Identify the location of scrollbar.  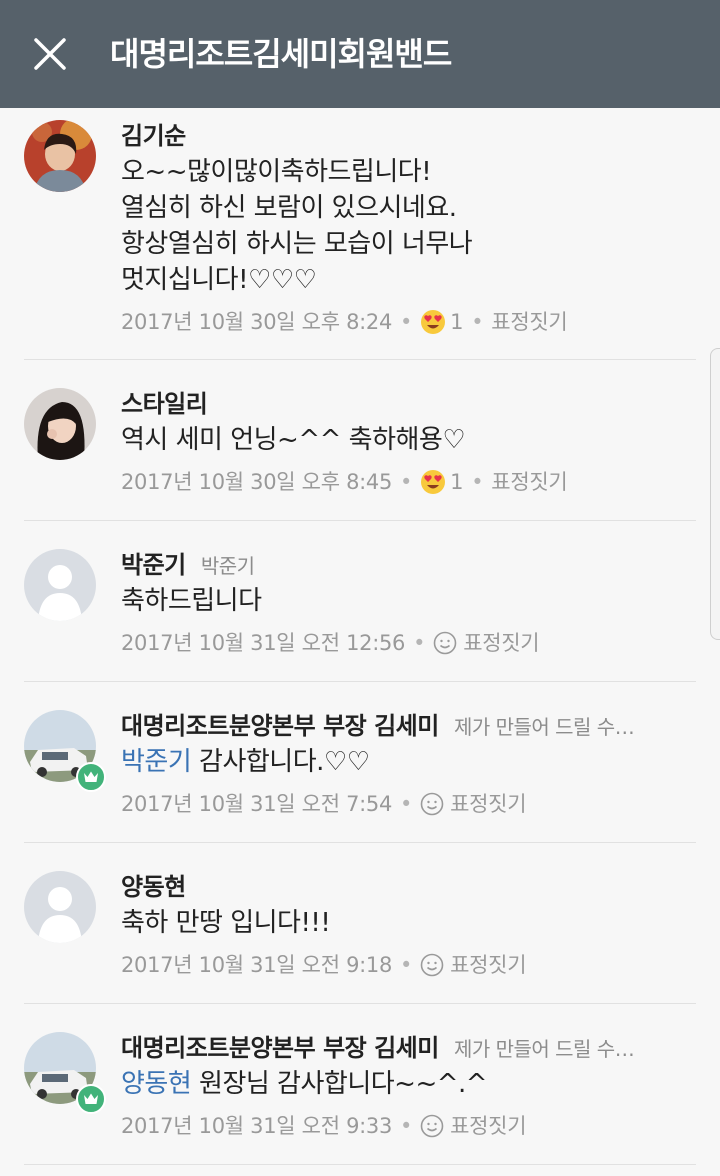
(715, 494).